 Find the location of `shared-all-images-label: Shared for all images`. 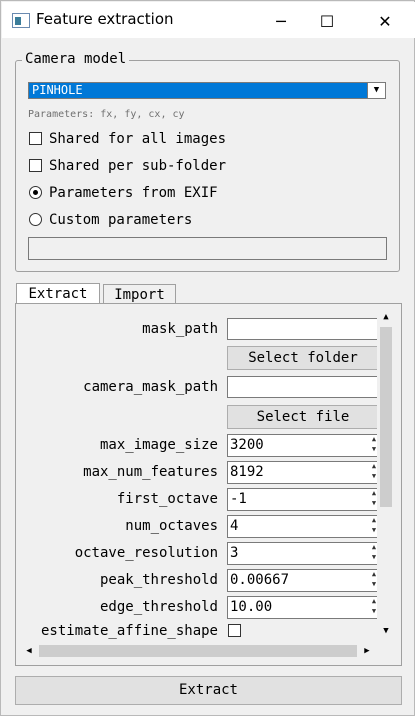

shared-all-images-label: Shared for all images is located at coordinates (137, 139).